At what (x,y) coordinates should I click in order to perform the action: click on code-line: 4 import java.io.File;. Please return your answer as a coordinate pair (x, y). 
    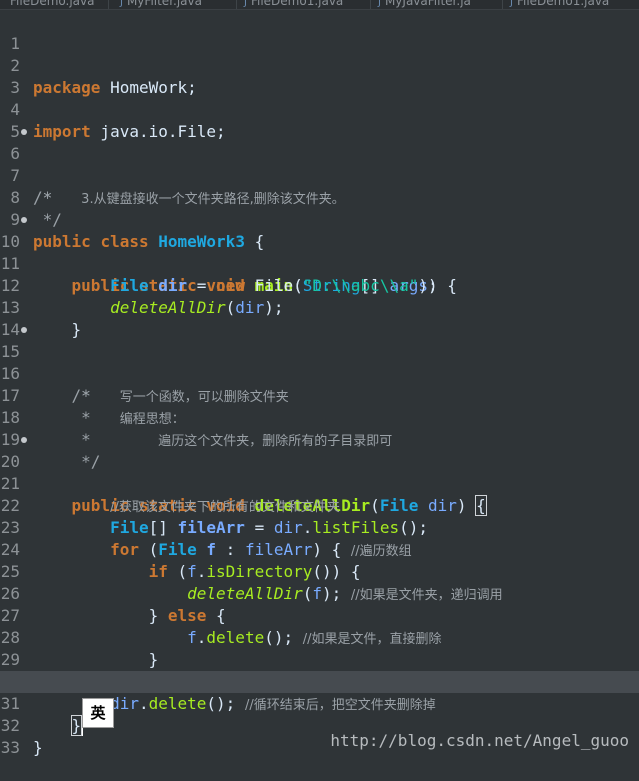
    Looking at the image, I should click on (319, 109).